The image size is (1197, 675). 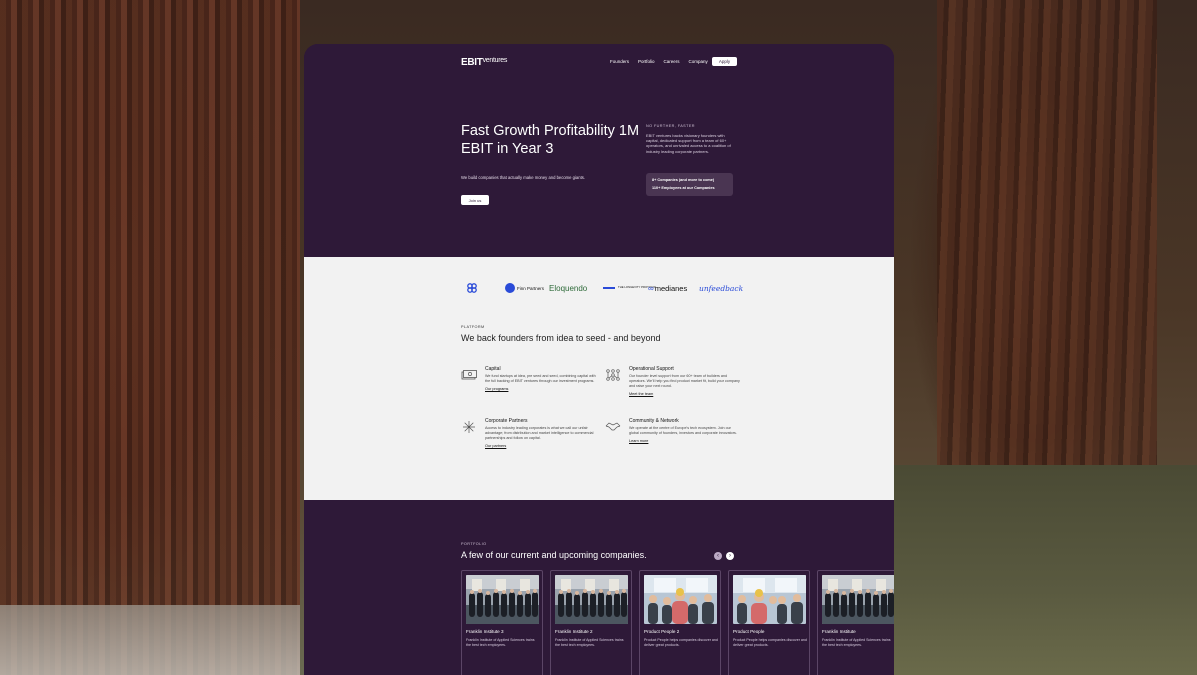 I want to click on longevity-mark-icon, so click(x=609, y=288).